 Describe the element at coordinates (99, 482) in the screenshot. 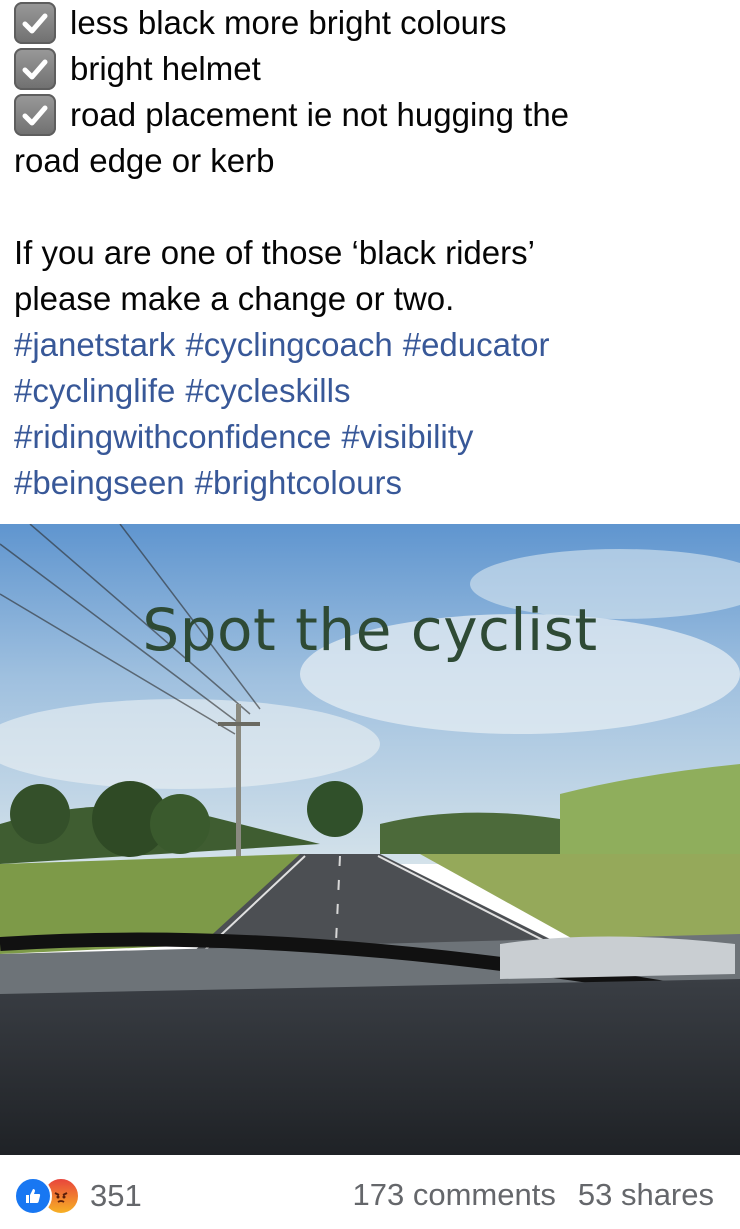

I see `hashtag-link: #beingseen` at that location.